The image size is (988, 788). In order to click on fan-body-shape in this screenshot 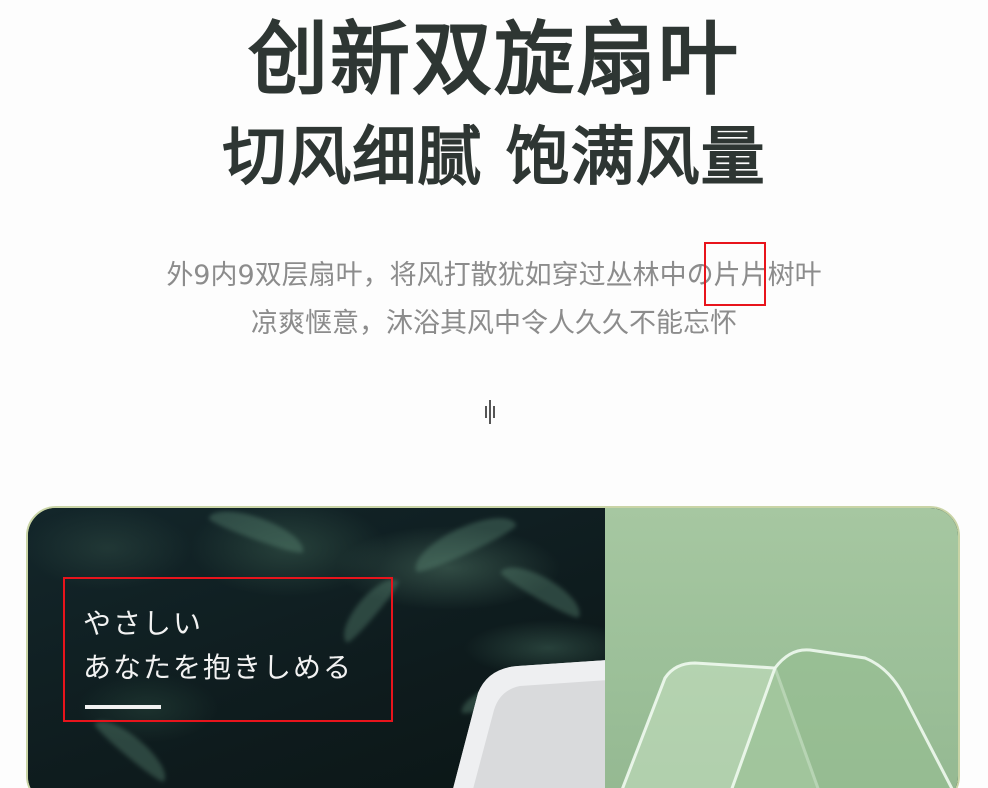, I will do `click(545, 723)`.